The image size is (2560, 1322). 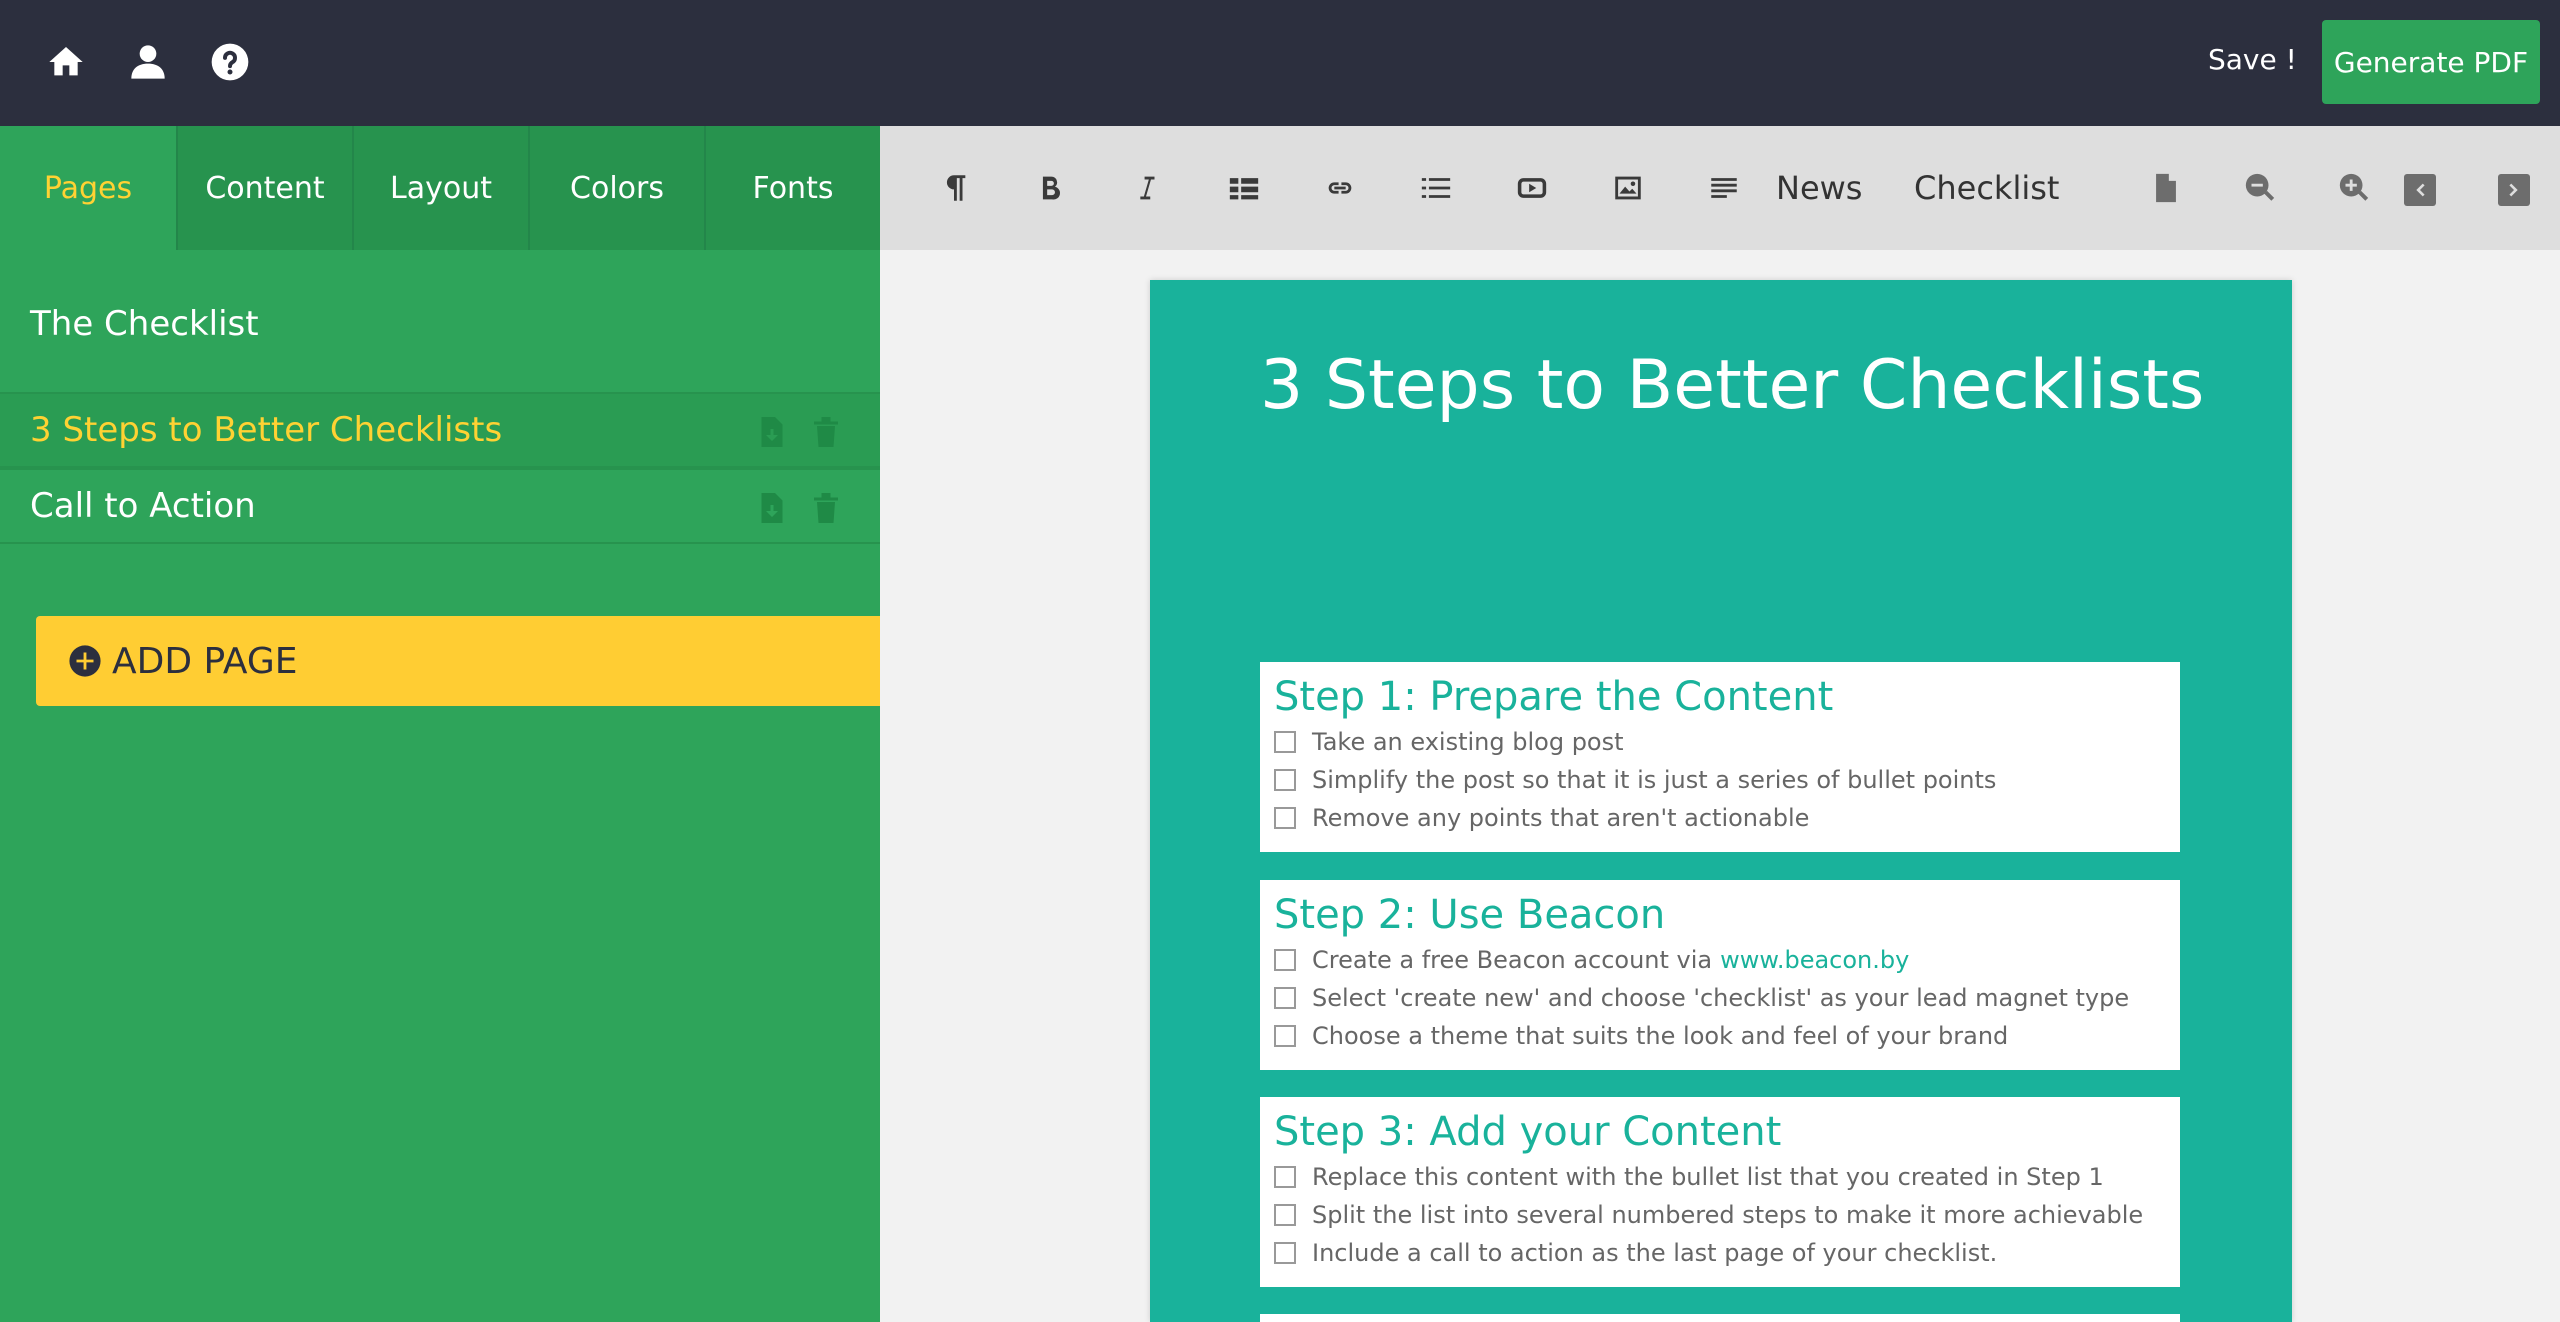 I want to click on top-bar: Save ! Generate PDF, so click(x=1280, y=63).